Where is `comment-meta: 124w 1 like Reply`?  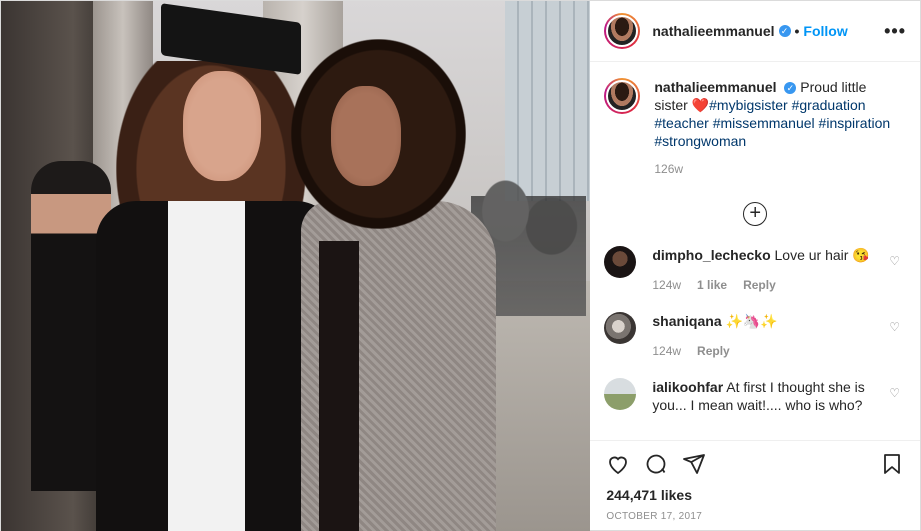 comment-meta: 124w 1 like Reply is located at coordinates (764, 285).